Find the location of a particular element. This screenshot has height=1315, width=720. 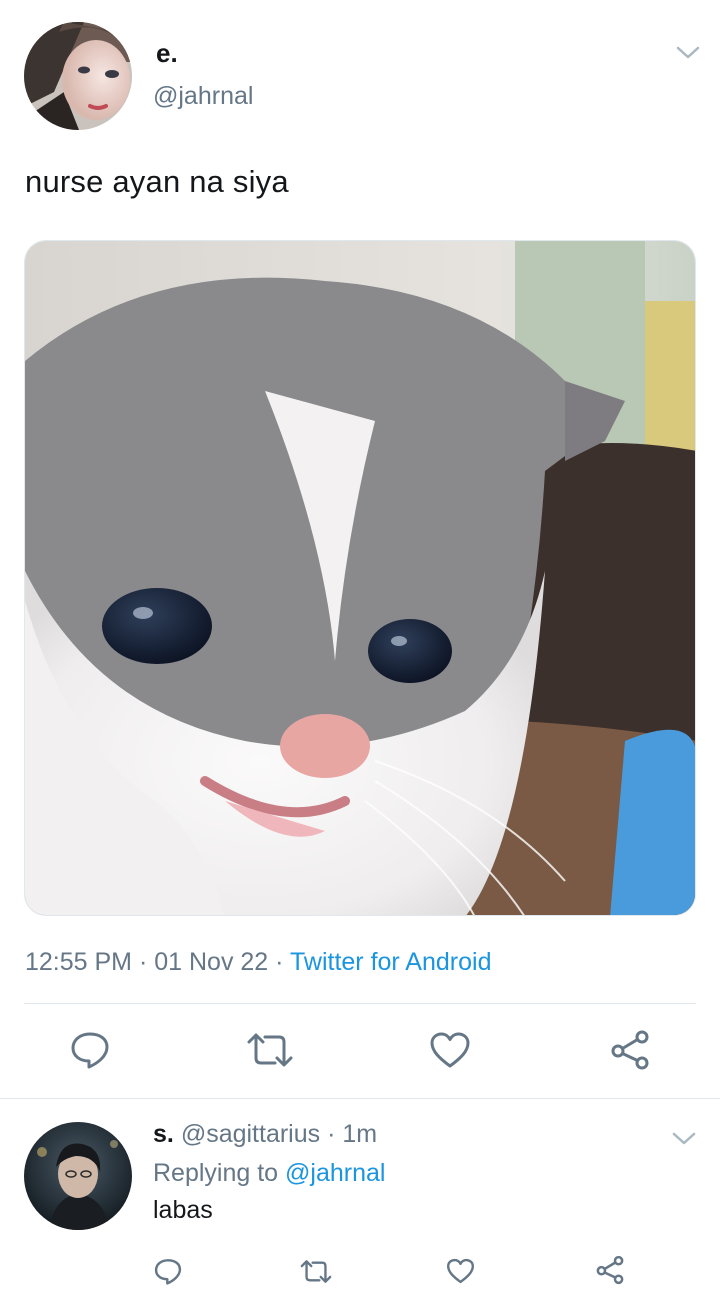

reply-reply-button is located at coordinates (168, 1271).